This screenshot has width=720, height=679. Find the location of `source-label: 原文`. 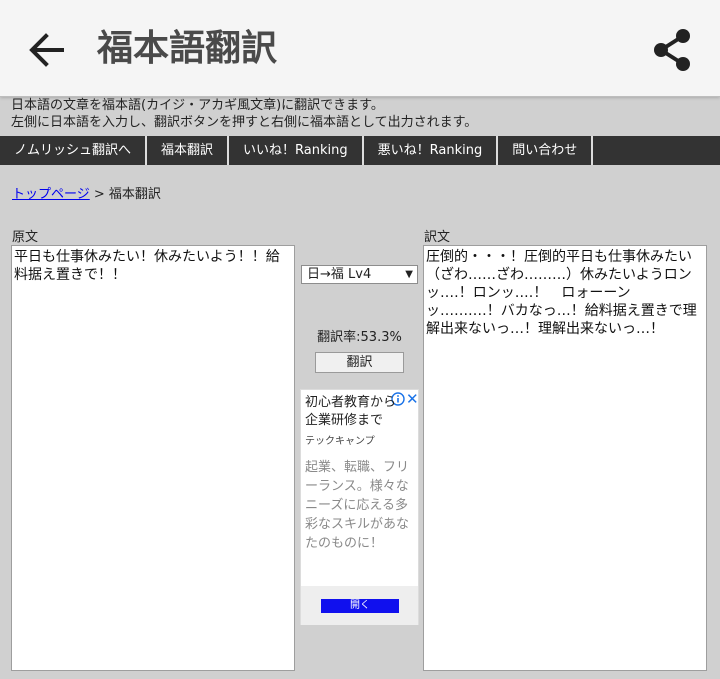

source-label: 原文 is located at coordinates (25, 237).